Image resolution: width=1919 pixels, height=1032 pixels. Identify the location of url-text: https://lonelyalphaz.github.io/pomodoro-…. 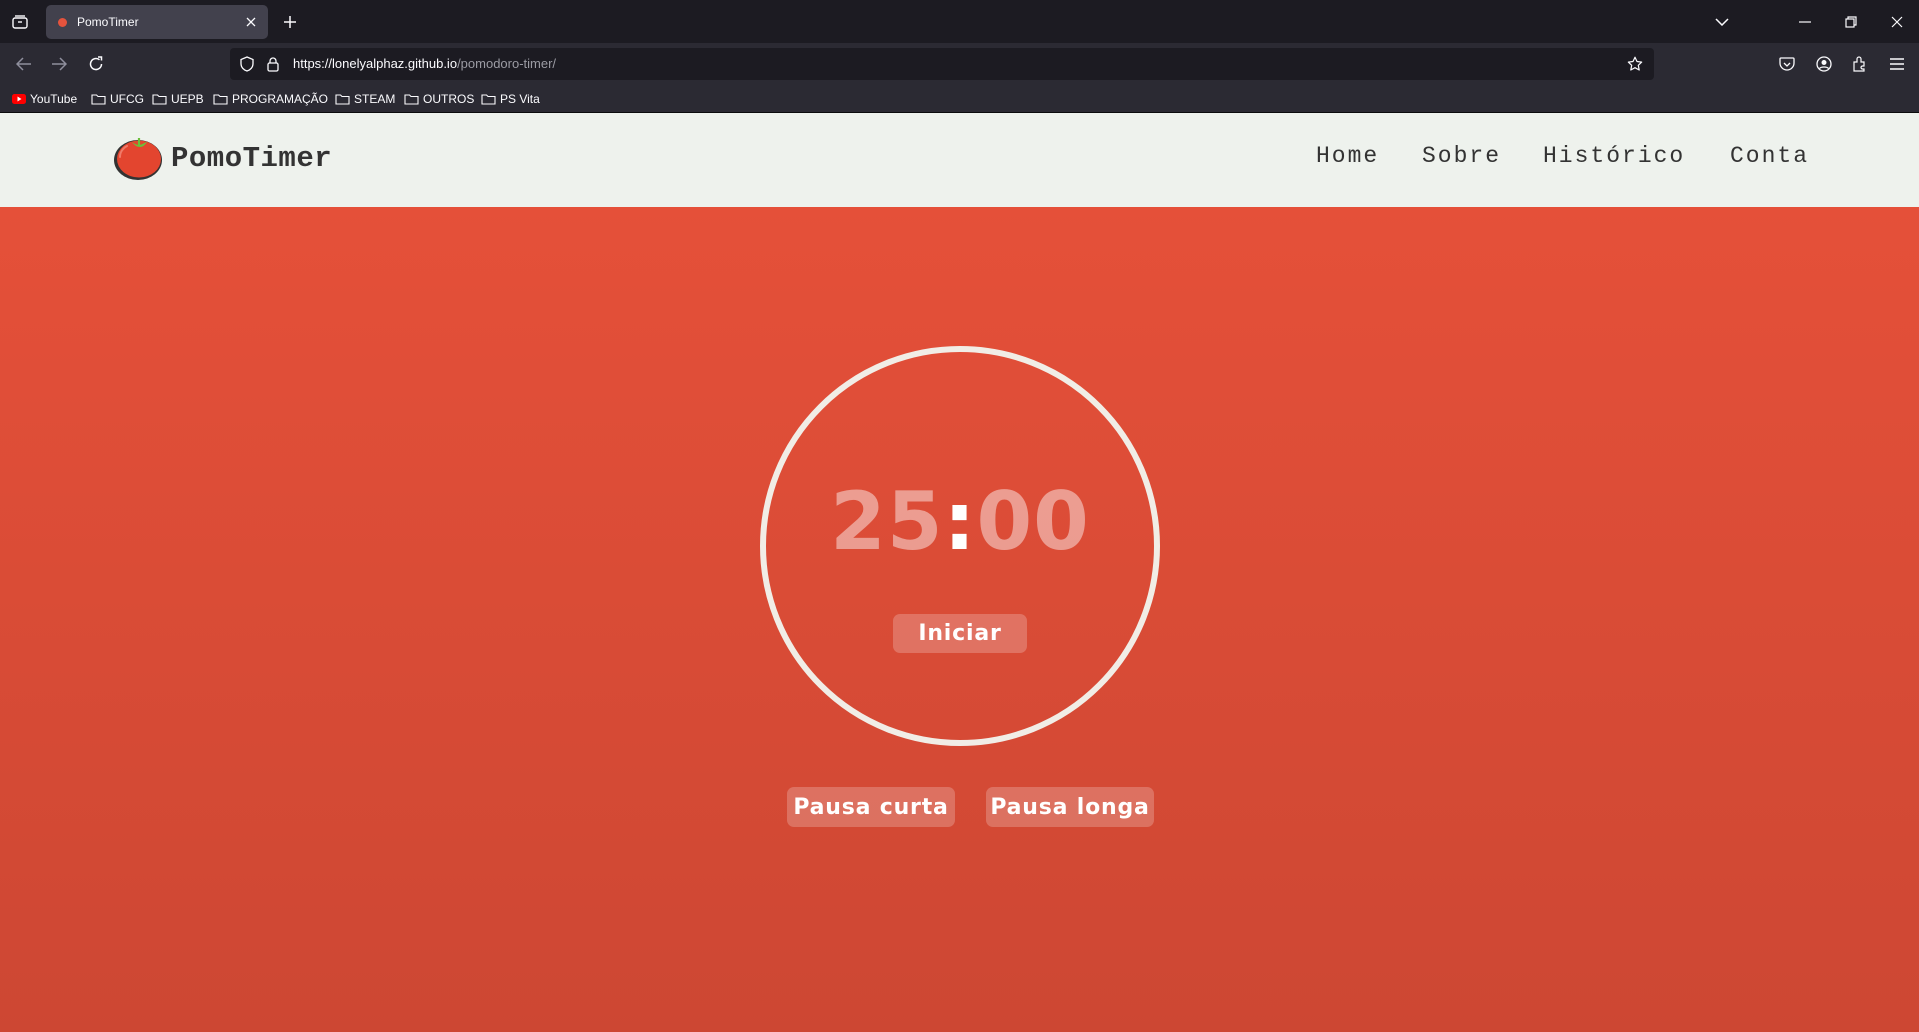
(424, 63).